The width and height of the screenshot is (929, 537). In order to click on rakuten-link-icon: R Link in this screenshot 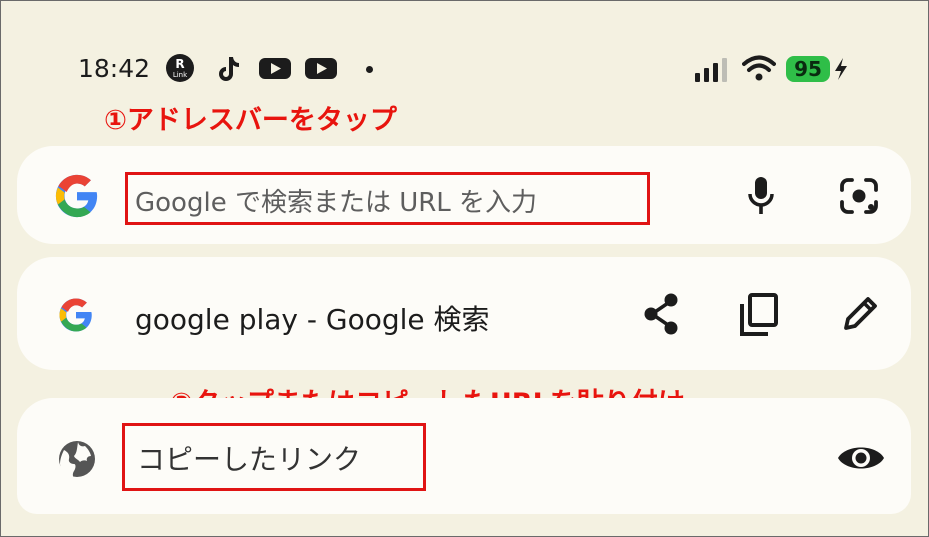, I will do `click(180, 68)`.